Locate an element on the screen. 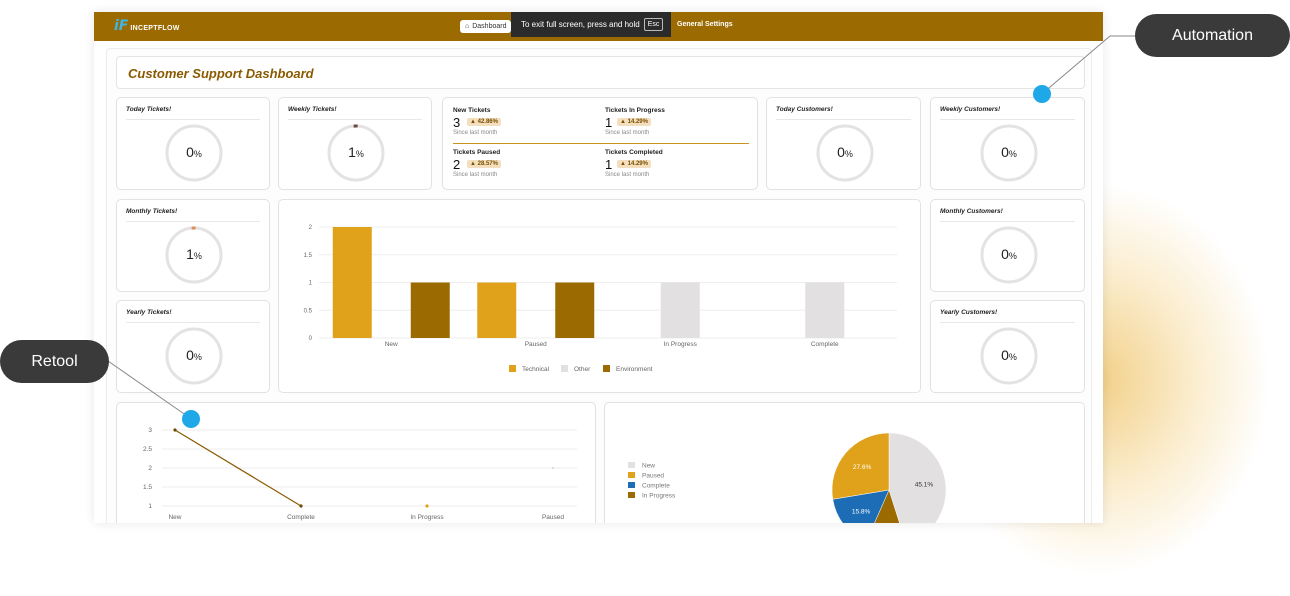  card-title: Monthly Tickets! is located at coordinates (152, 211).